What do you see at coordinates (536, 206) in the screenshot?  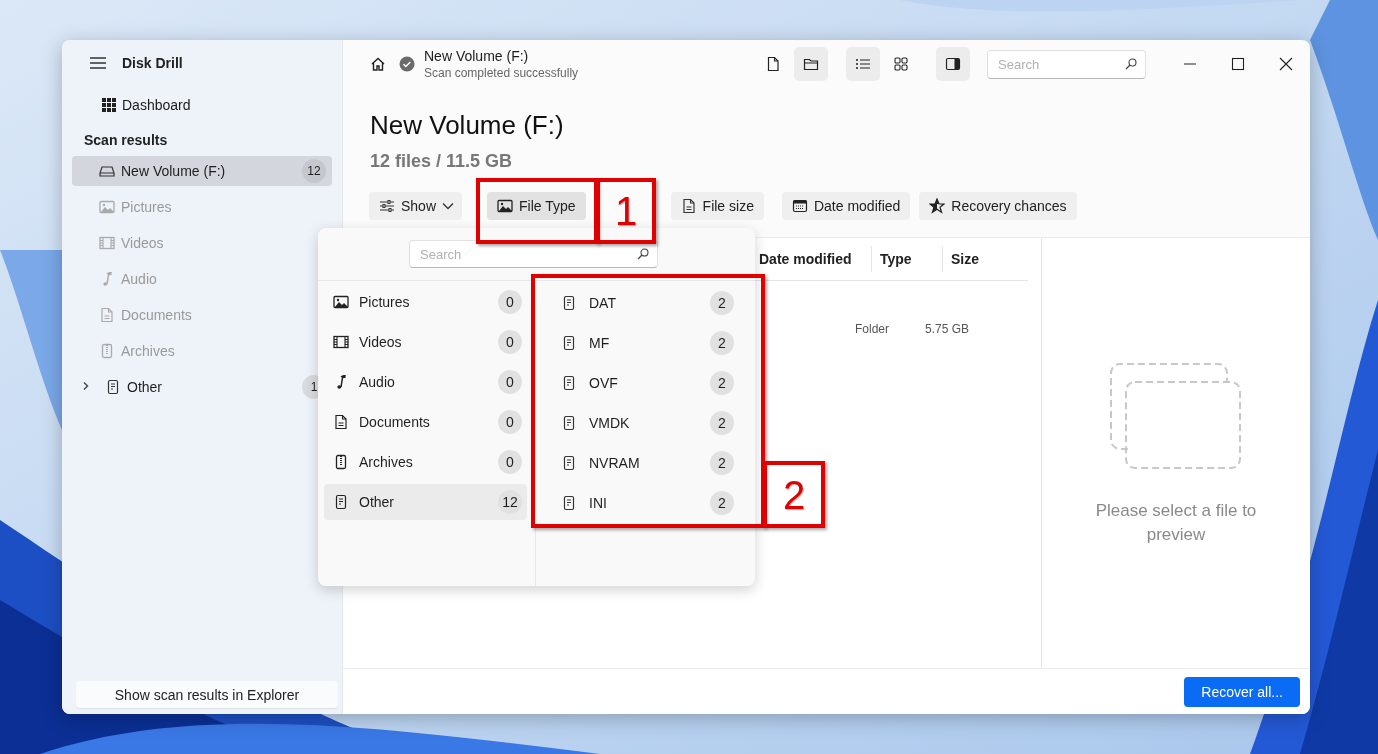 I see `filter-button: File Type` at bounding box center [536, 206].